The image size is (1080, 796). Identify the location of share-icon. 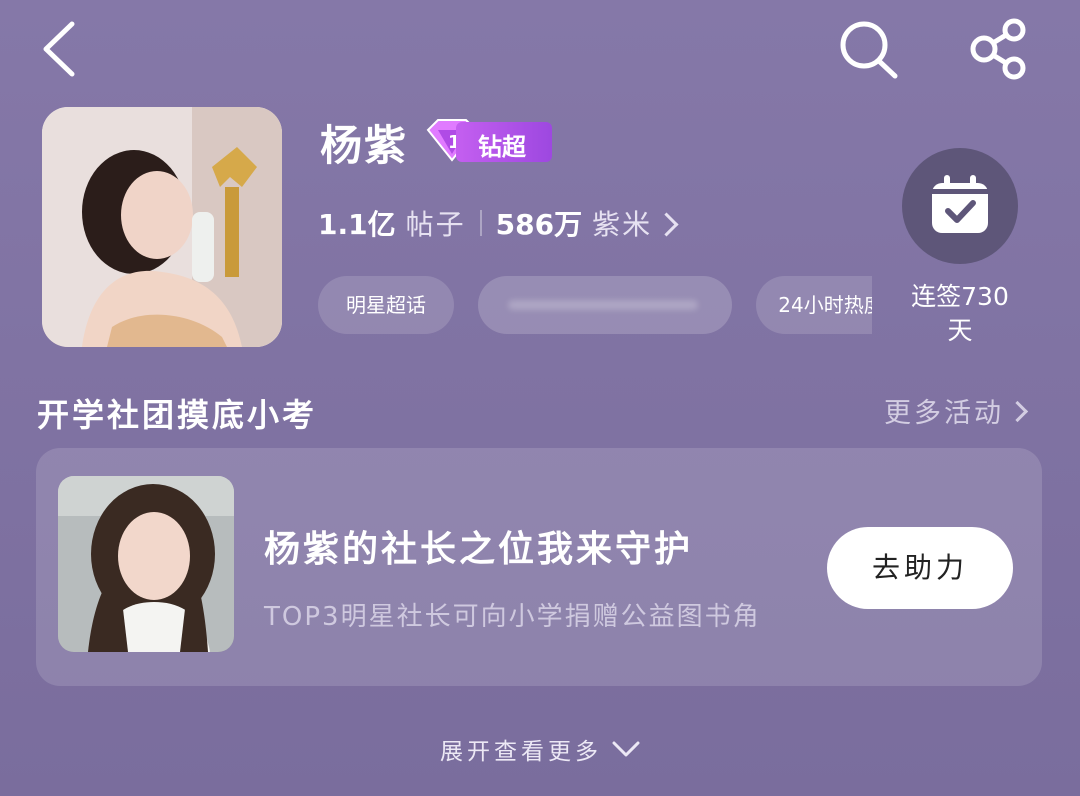
(998, 49).